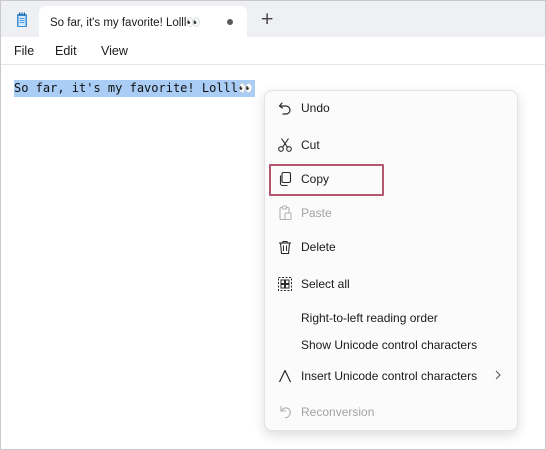  What do you see at coordinates (338, 412) in the screenshot?
I see `menu-item-label: Reconversion` at bounding box center [338, 412].